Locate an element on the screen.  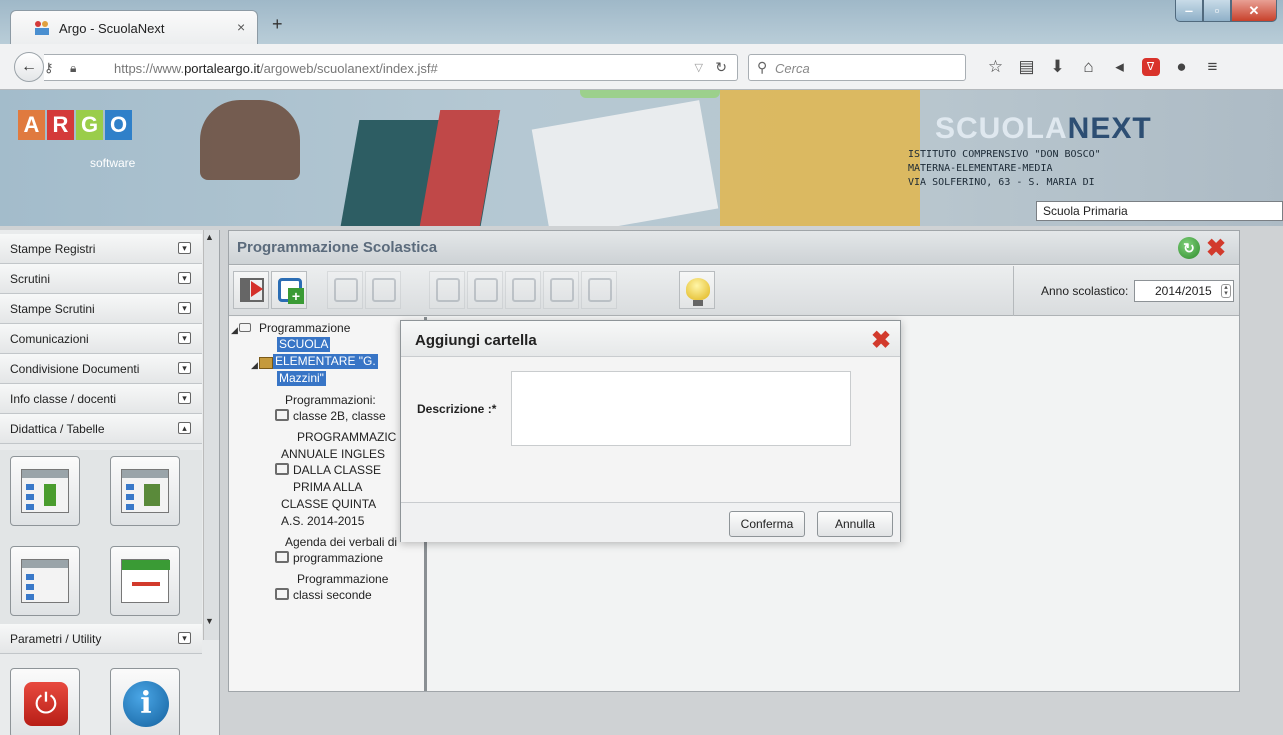
tree-item-label: ANNUALE INGLES is located at coordinates (333, 454).